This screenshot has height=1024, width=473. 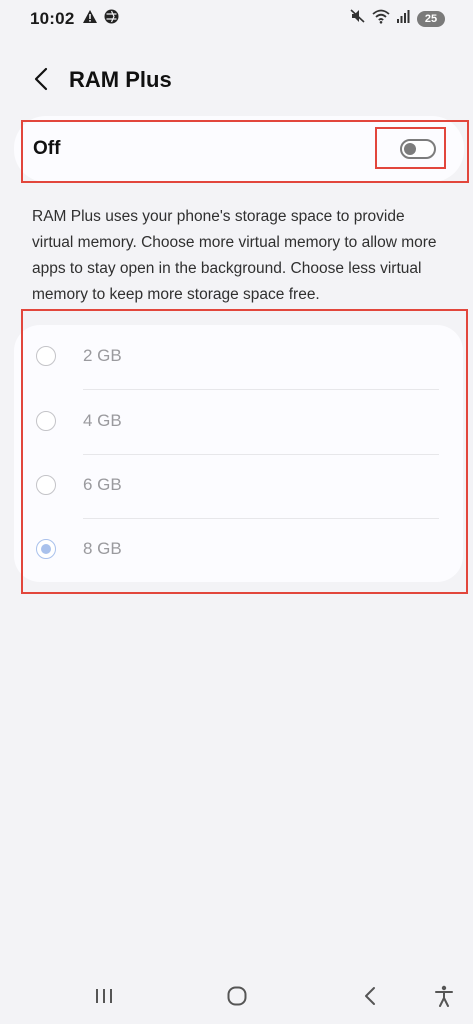 What do you see at coordinates (357, 18) in the screenshot?
I see `mute-icon` at bounding box center [357, 18].